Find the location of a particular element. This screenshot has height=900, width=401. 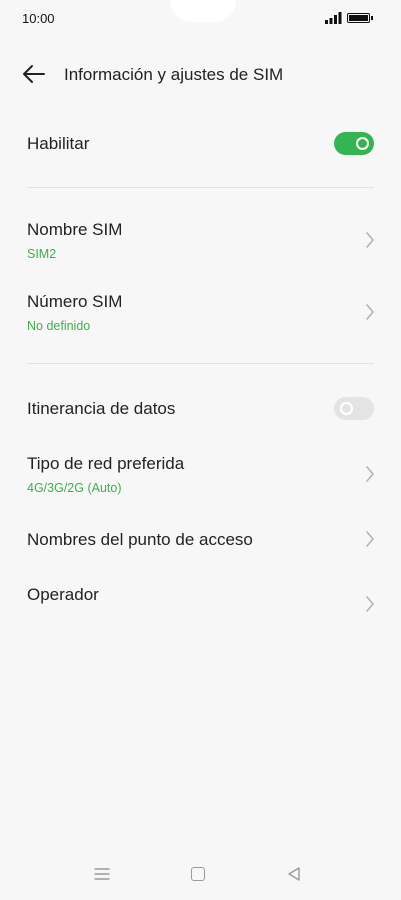

data-roaming-row: Itinerancia de datos is located at coordinates (200, 409).